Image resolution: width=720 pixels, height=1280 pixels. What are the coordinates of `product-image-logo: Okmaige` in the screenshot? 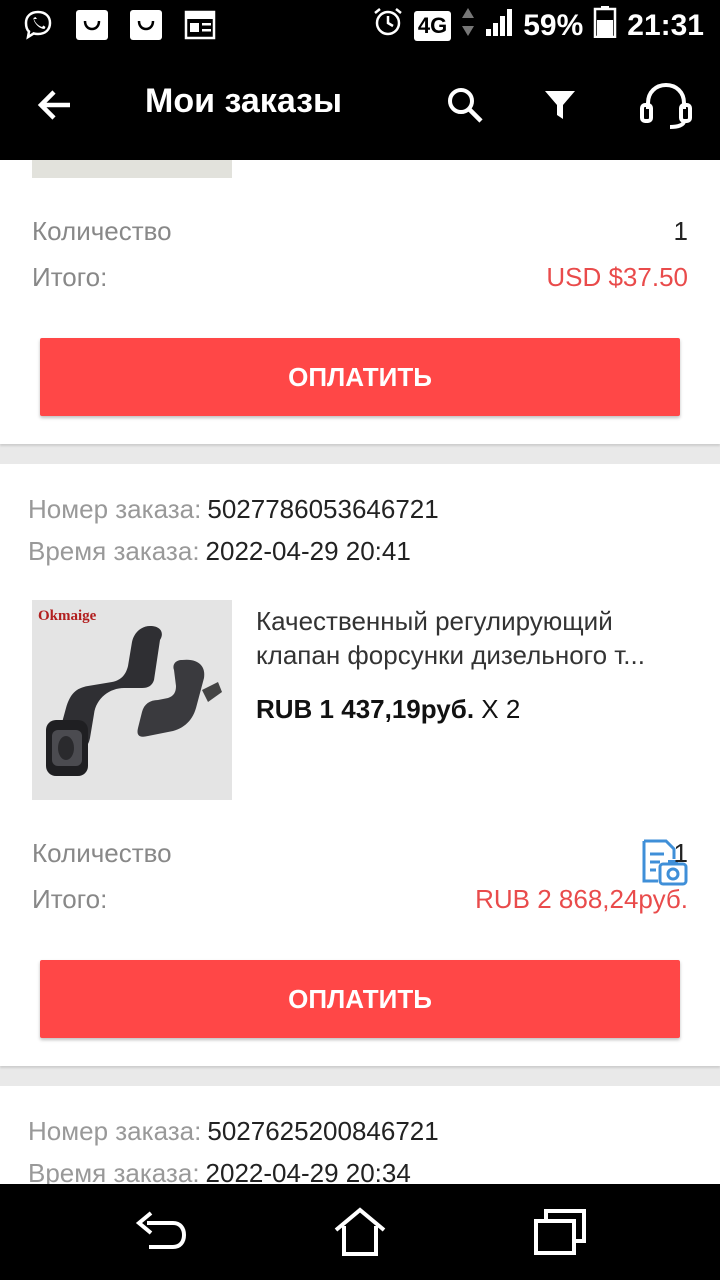 It's located at (67, 616).